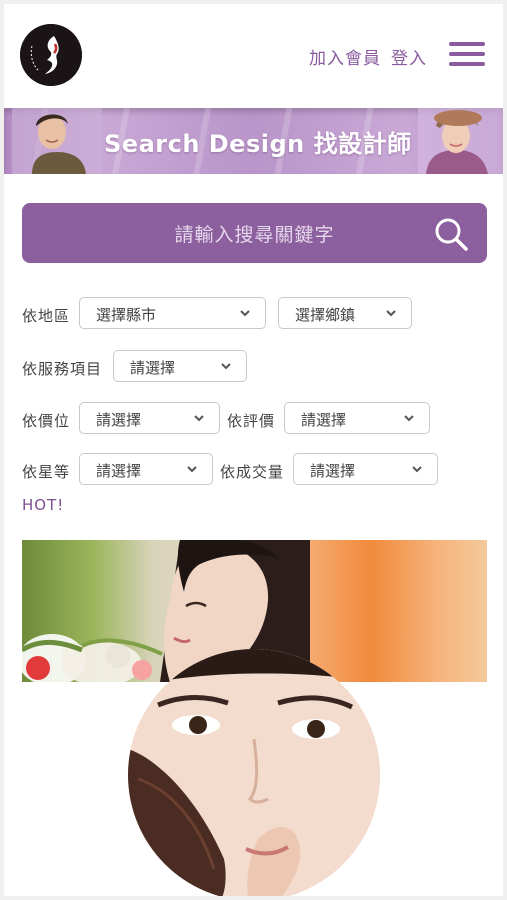 This screenshot has width=507, height=900. I want to click on flower-bouquet-photo, so click(92, 658).